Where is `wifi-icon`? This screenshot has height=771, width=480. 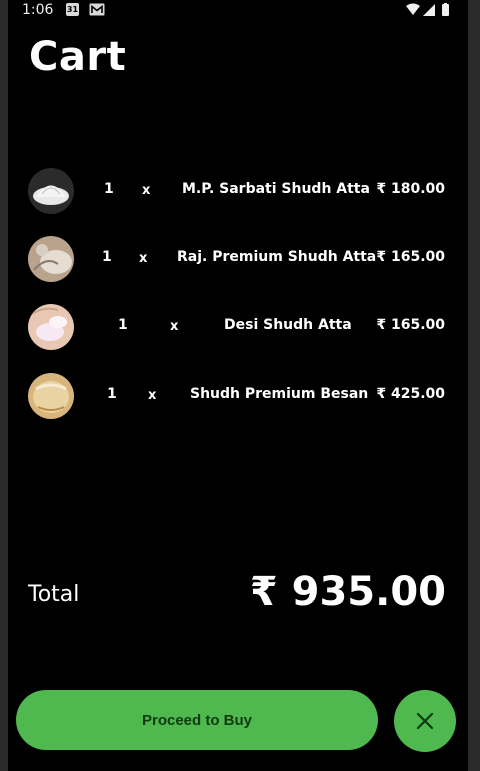
wifi-icon is located at coordinates (413, 9).